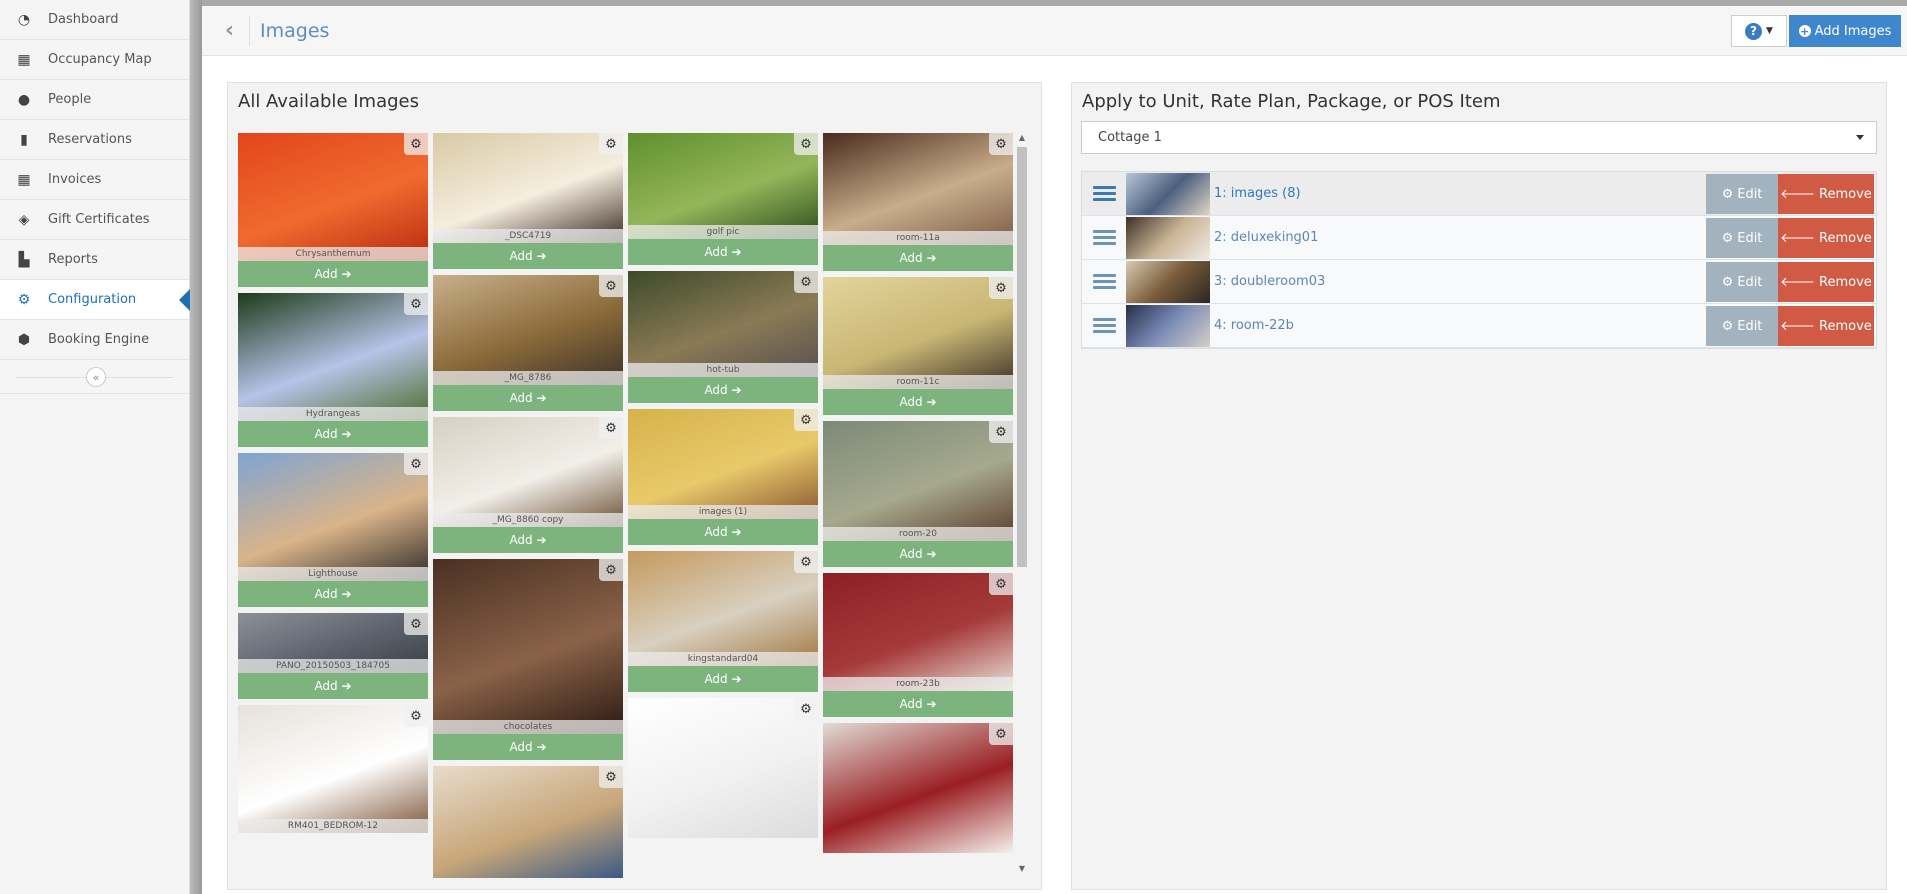  I want to click on image-thumbnail: ⚙ Hydrangeas, so click(333, 357).